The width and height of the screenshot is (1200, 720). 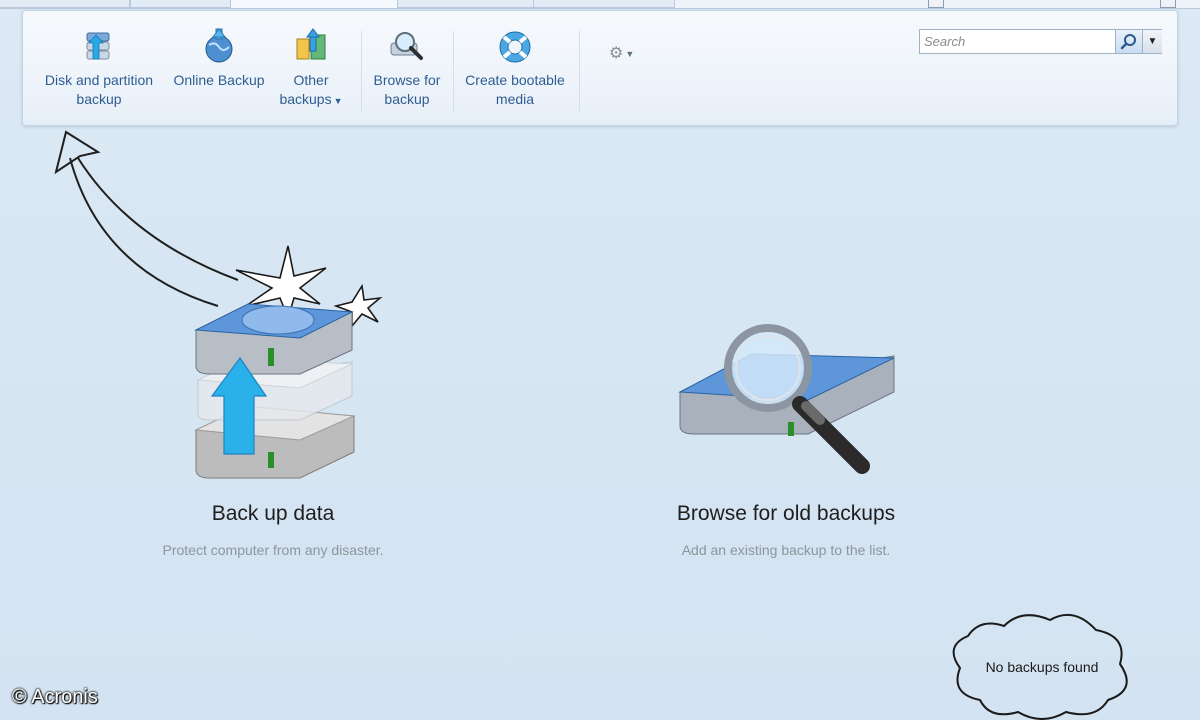 What do you see at coordinates (273, 550) in the screenshot?
I see `backup-data-description: Protect computer from any disaster.` at bounding box center [273, 550].